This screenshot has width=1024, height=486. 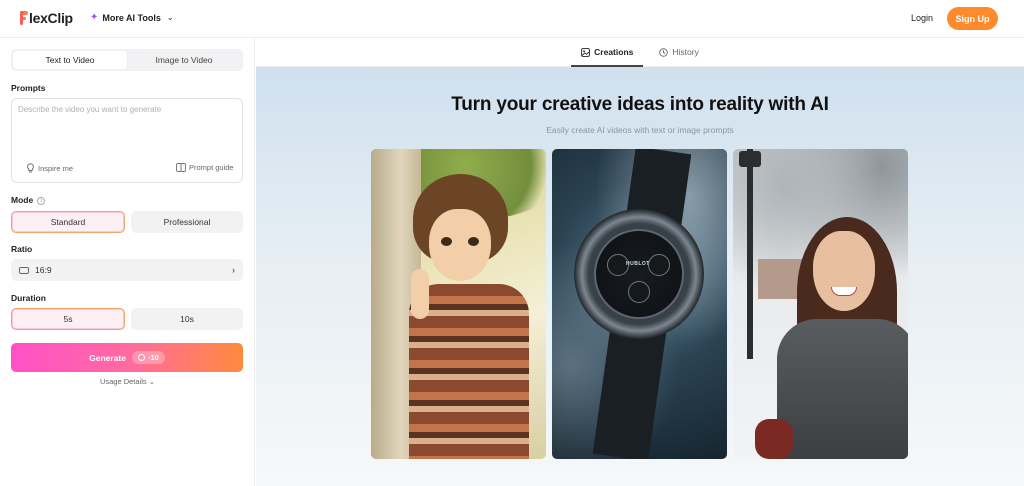 What do you see at coordinates (94, 17) in the screenshot?
I see `sparkle-icon: ✦` at bounding box center [94, 17].